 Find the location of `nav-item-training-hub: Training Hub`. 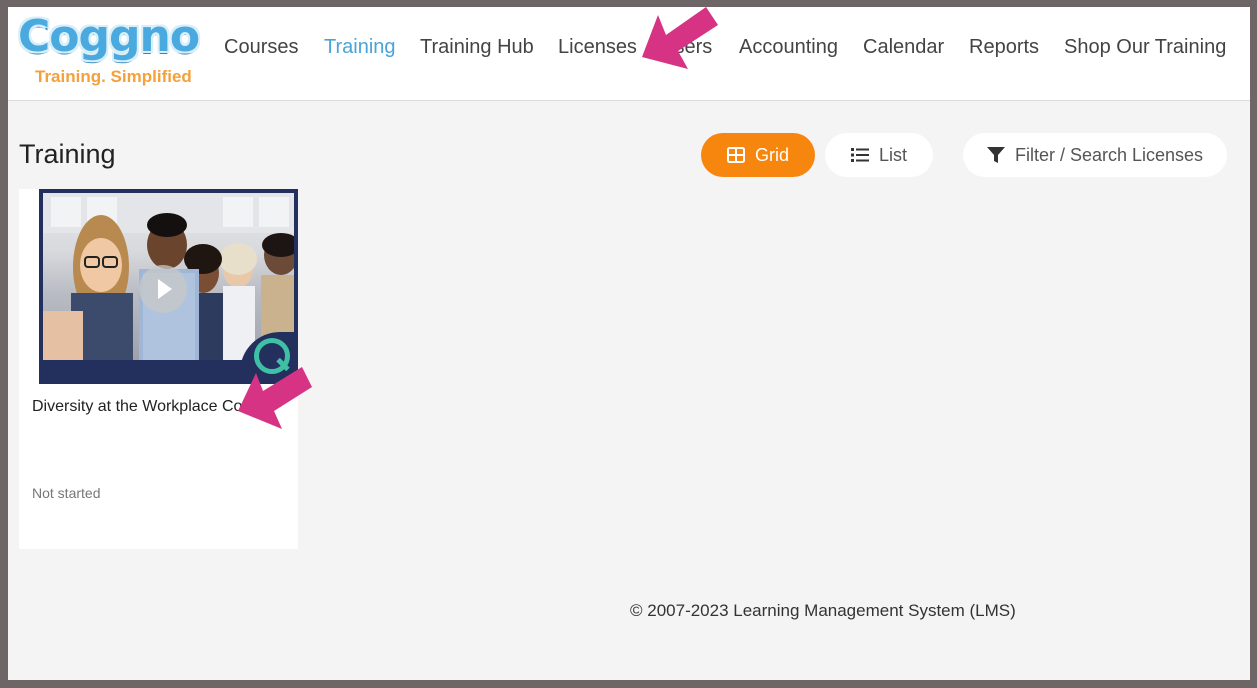

nav-item-training-hub: Training Hub is located at coordinates (477, 47).